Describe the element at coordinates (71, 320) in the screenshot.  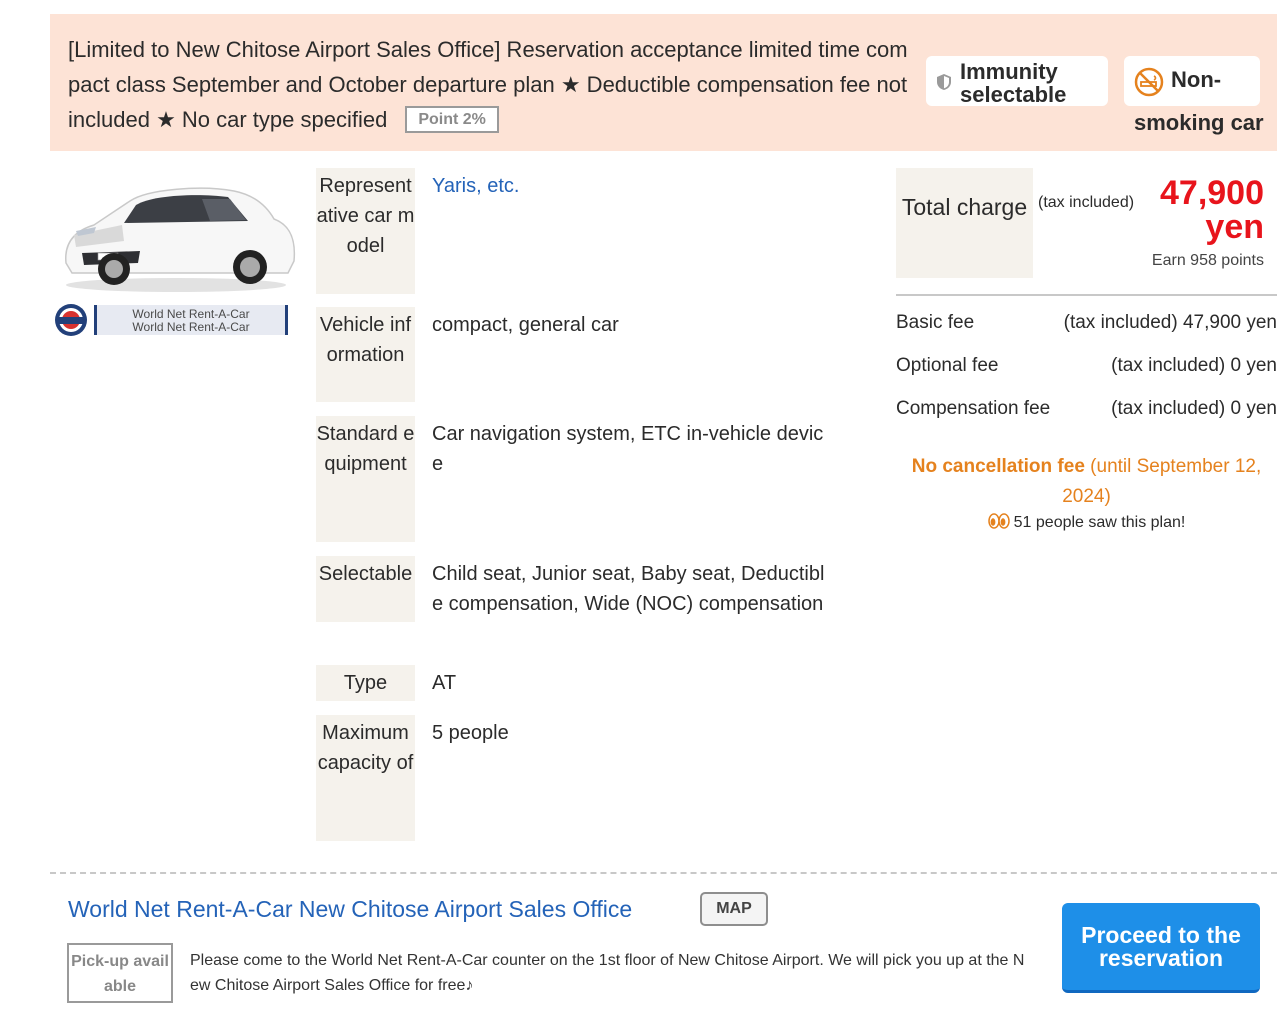
I see `company-emblem-icon` at that location.